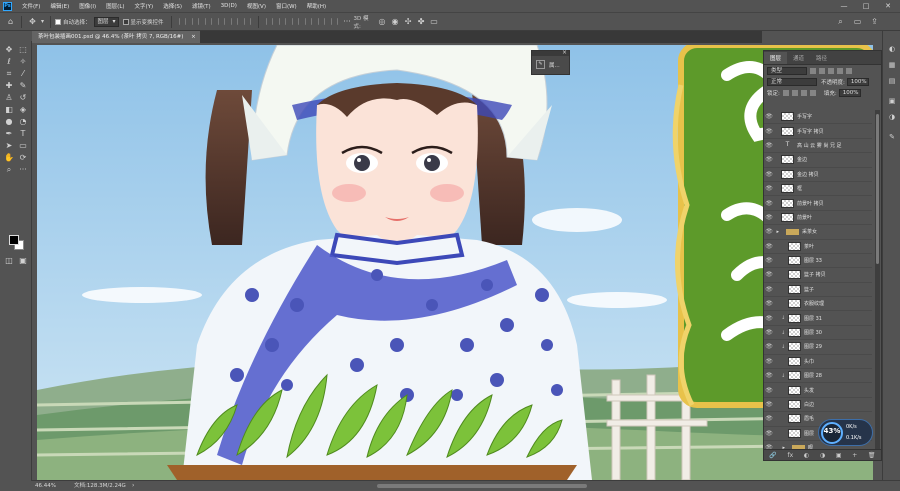  Describe the element at coordinates (23, 62) in the screenshot. I see `magic-wand-icon: ✧` at that location.